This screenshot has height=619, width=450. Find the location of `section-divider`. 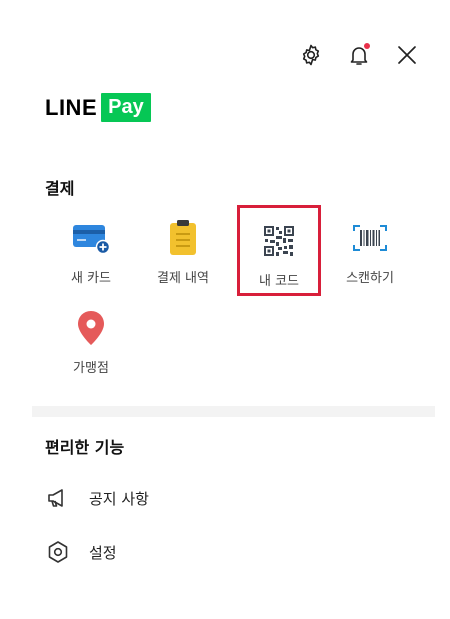

section-divider is located at coordinates (233, 411).